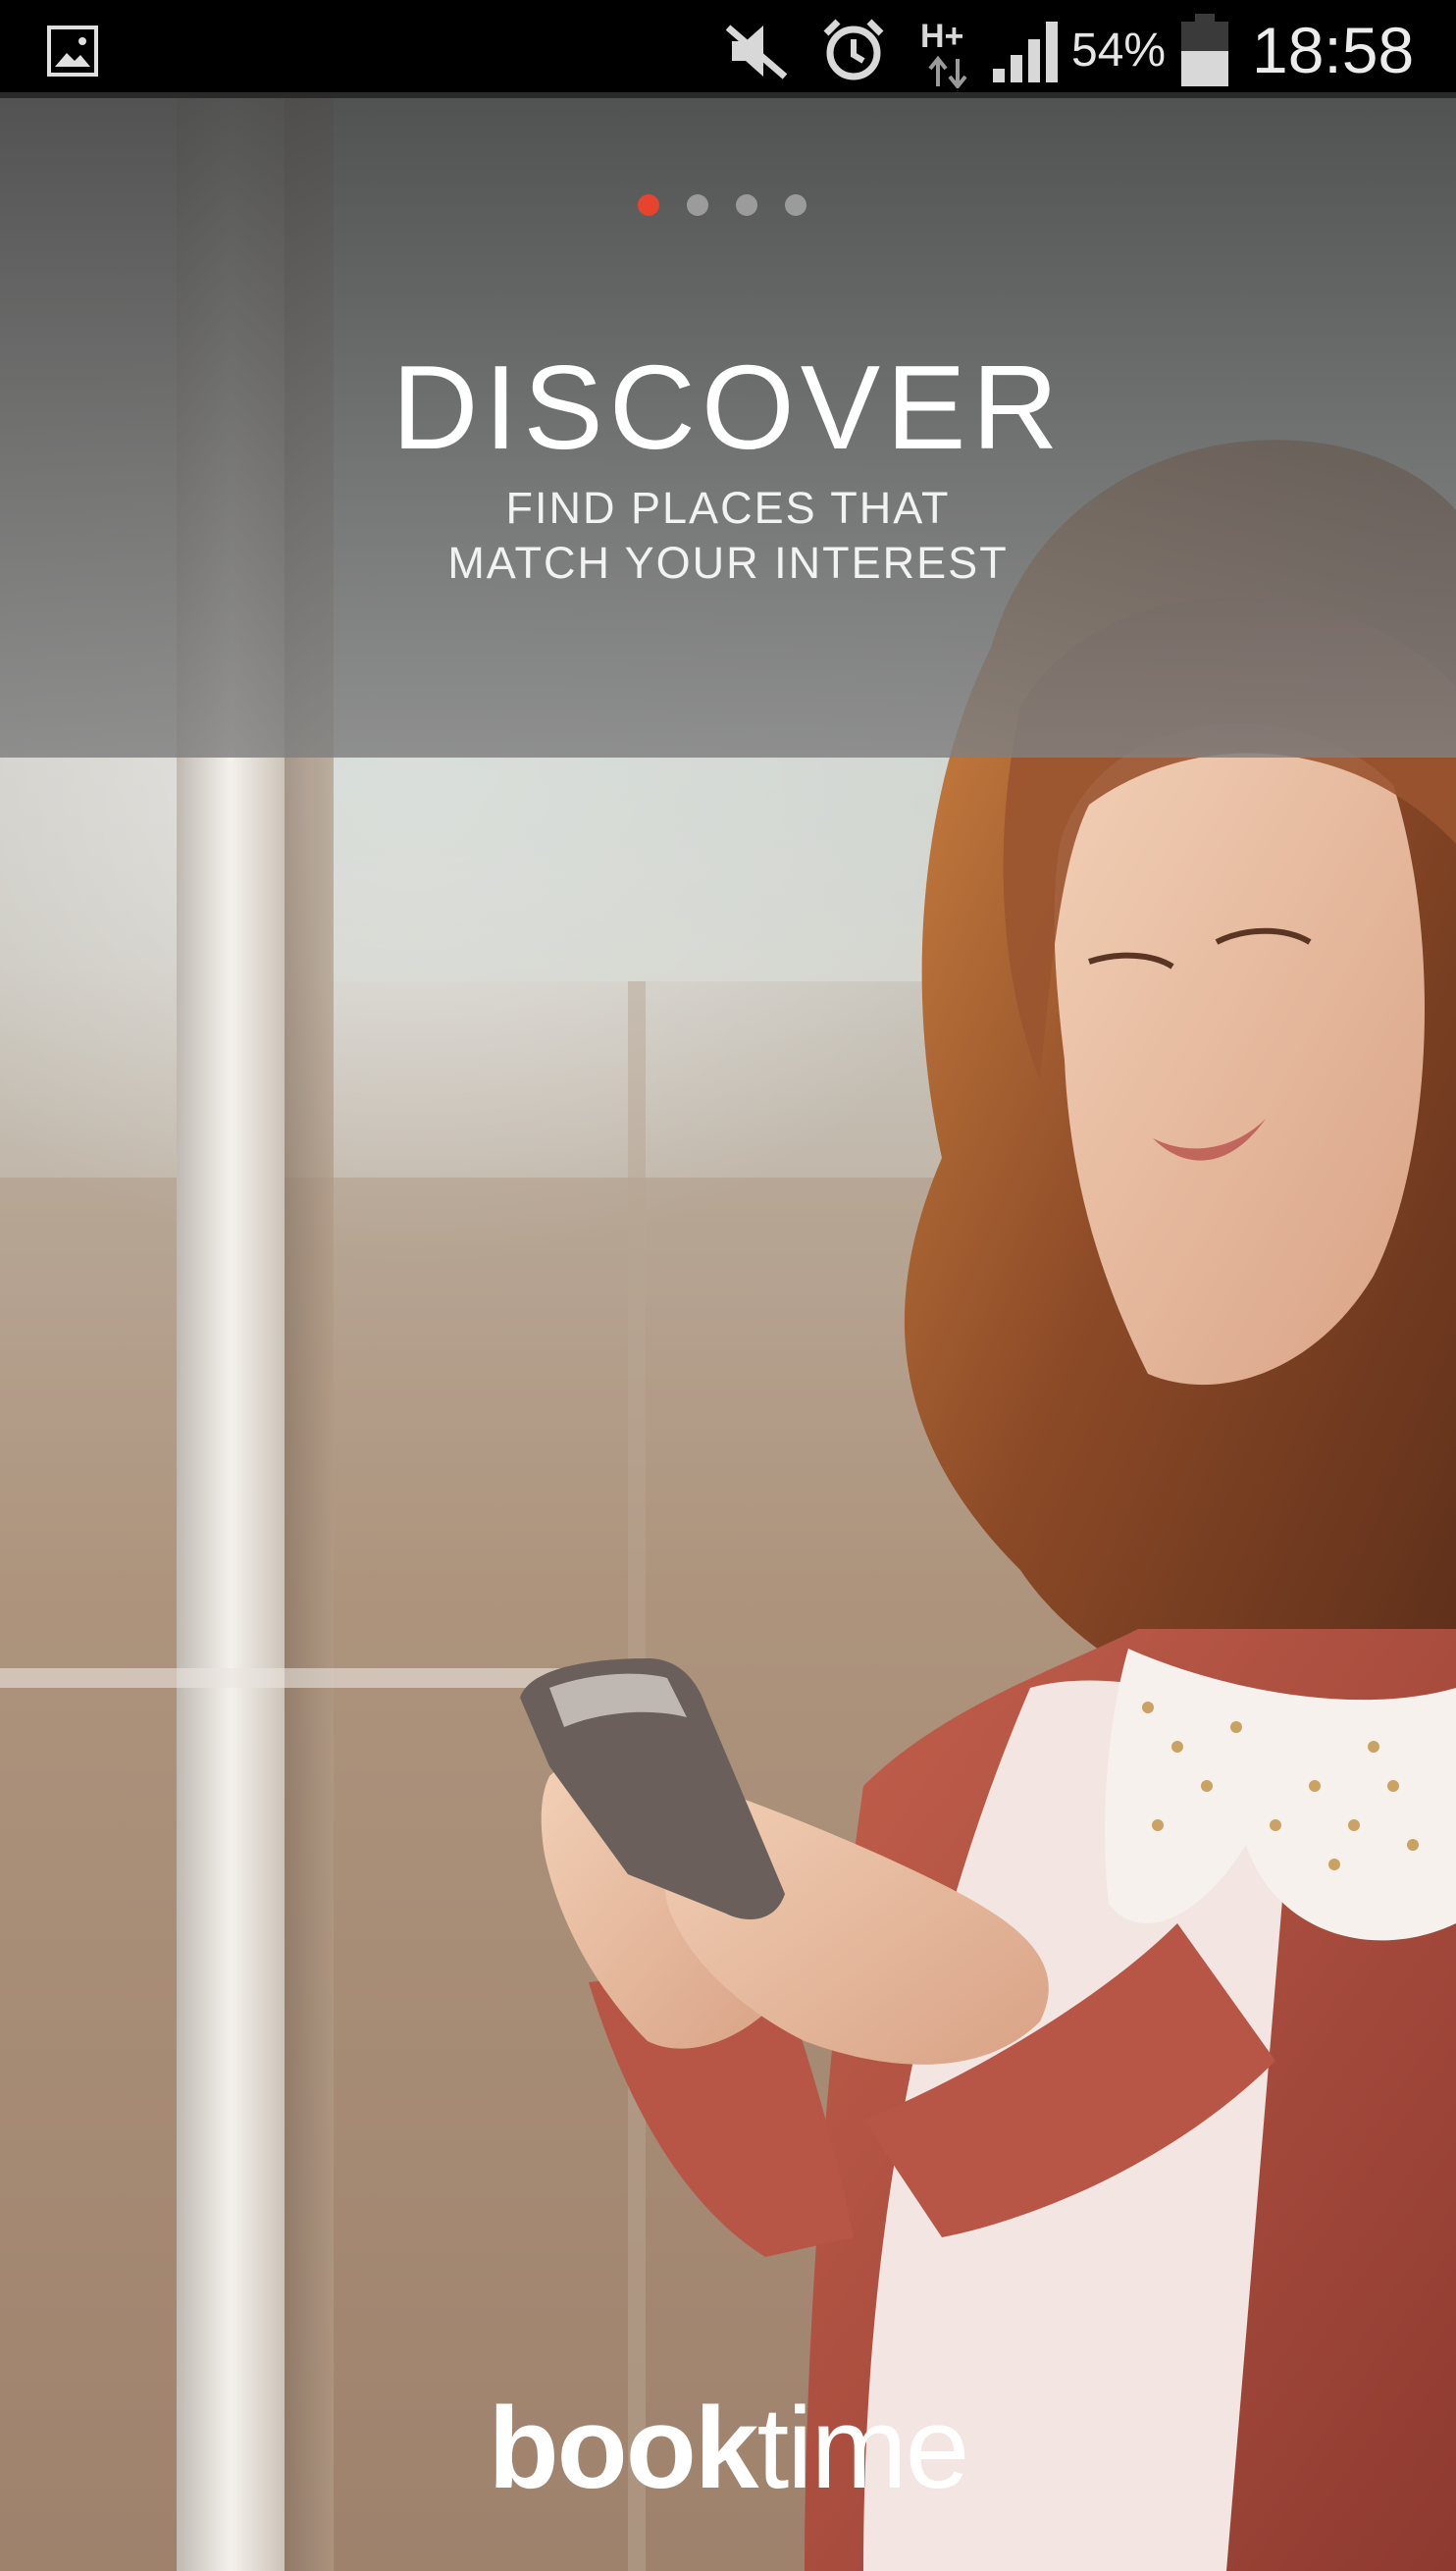  I want to click on page-title: DISCOVER, so click(728, 408).